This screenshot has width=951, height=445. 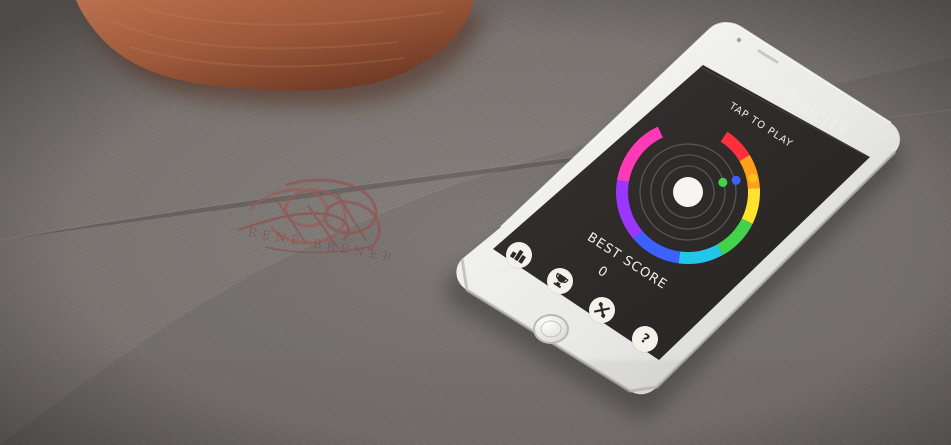 What do you see at coordinates (561, 280) in the screenshot?
I see `trophy-glyph` at bounding box center [561, 280].